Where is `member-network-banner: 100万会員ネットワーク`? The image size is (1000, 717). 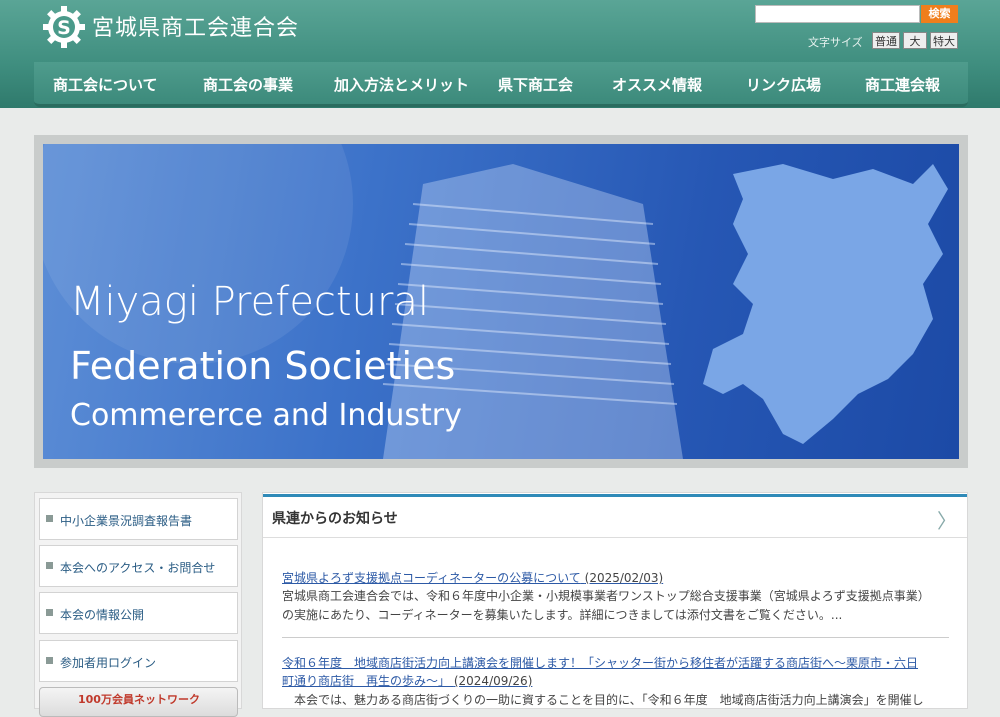
member-network-banner: 100万会員ネットワーク is located at coordinates (138, 702).